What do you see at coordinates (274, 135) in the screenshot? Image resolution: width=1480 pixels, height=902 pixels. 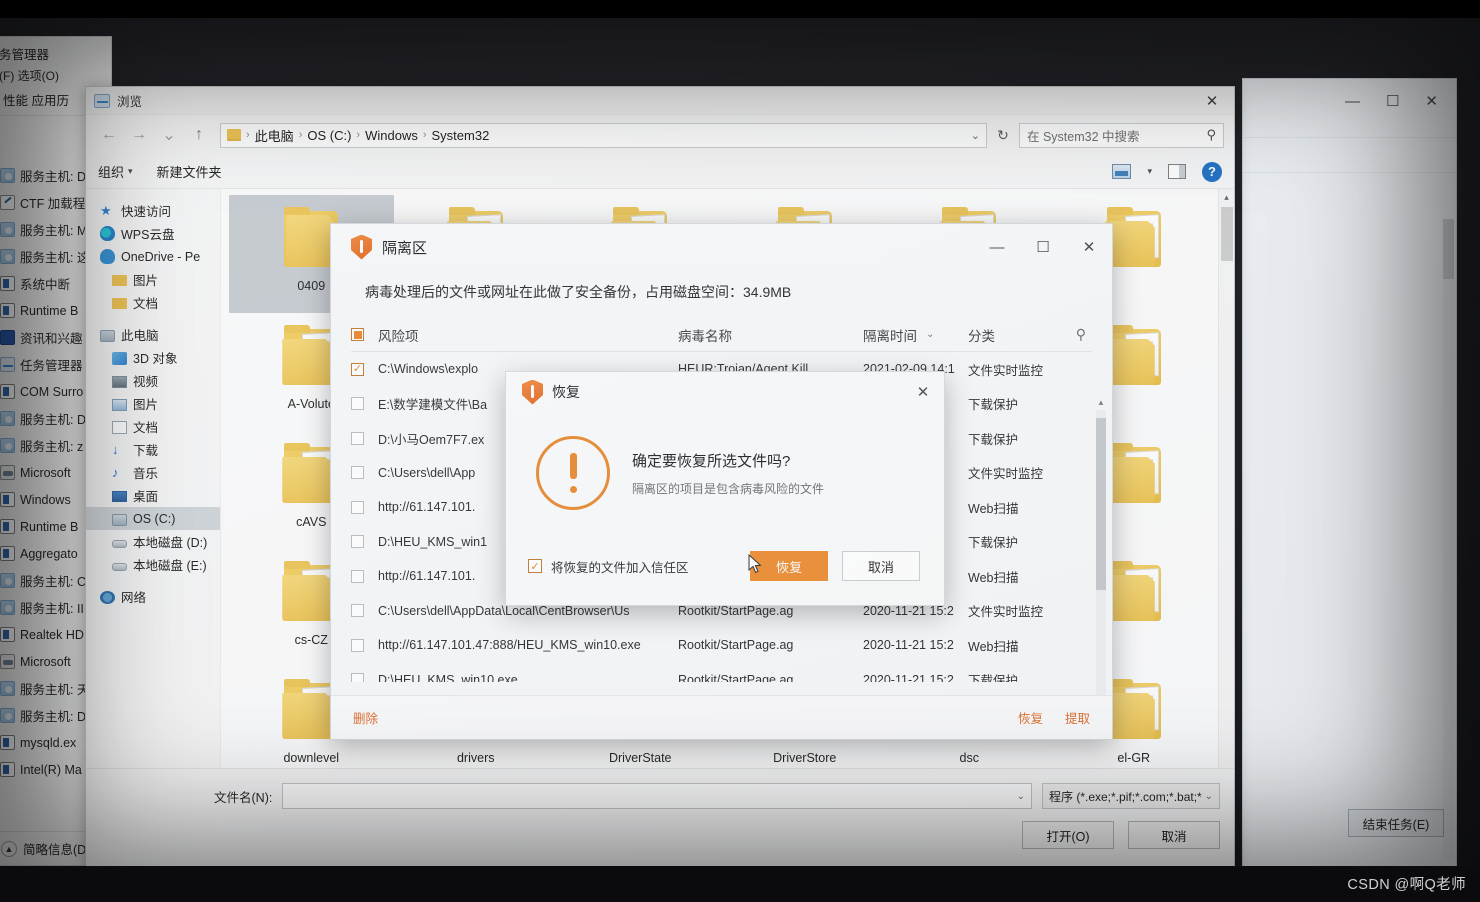 I see `breadcrumb-item-this-pc: 此电脑` at bounding box center [274, 135].